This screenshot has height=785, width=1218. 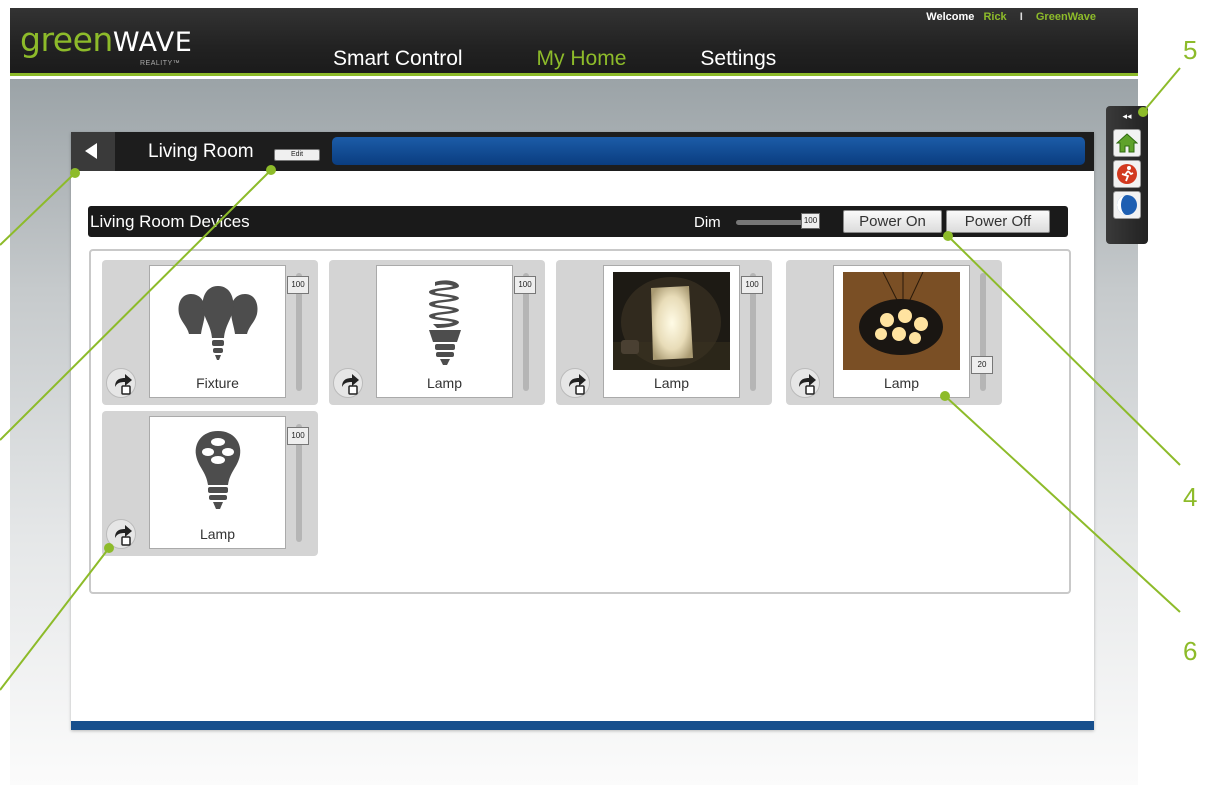 I want to click on power-off-button: Power Off, so click(x=998, y=221).